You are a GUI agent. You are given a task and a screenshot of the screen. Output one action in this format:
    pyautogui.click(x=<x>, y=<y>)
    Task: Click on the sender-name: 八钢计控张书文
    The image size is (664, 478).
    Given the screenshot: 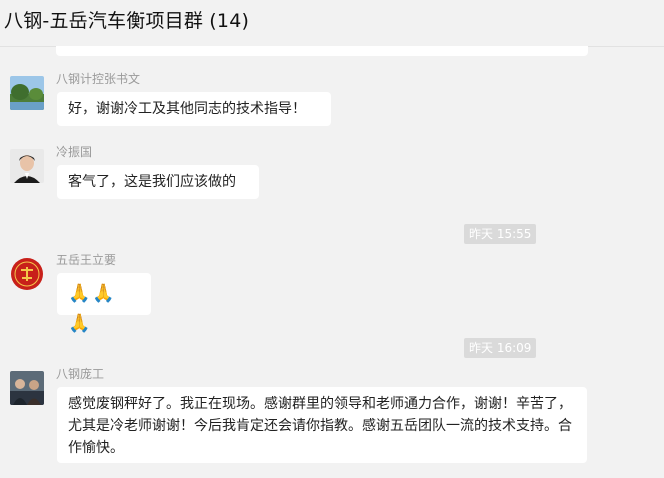 What is the action you would take?
    pyautogui.click(x=98, y=79)
    